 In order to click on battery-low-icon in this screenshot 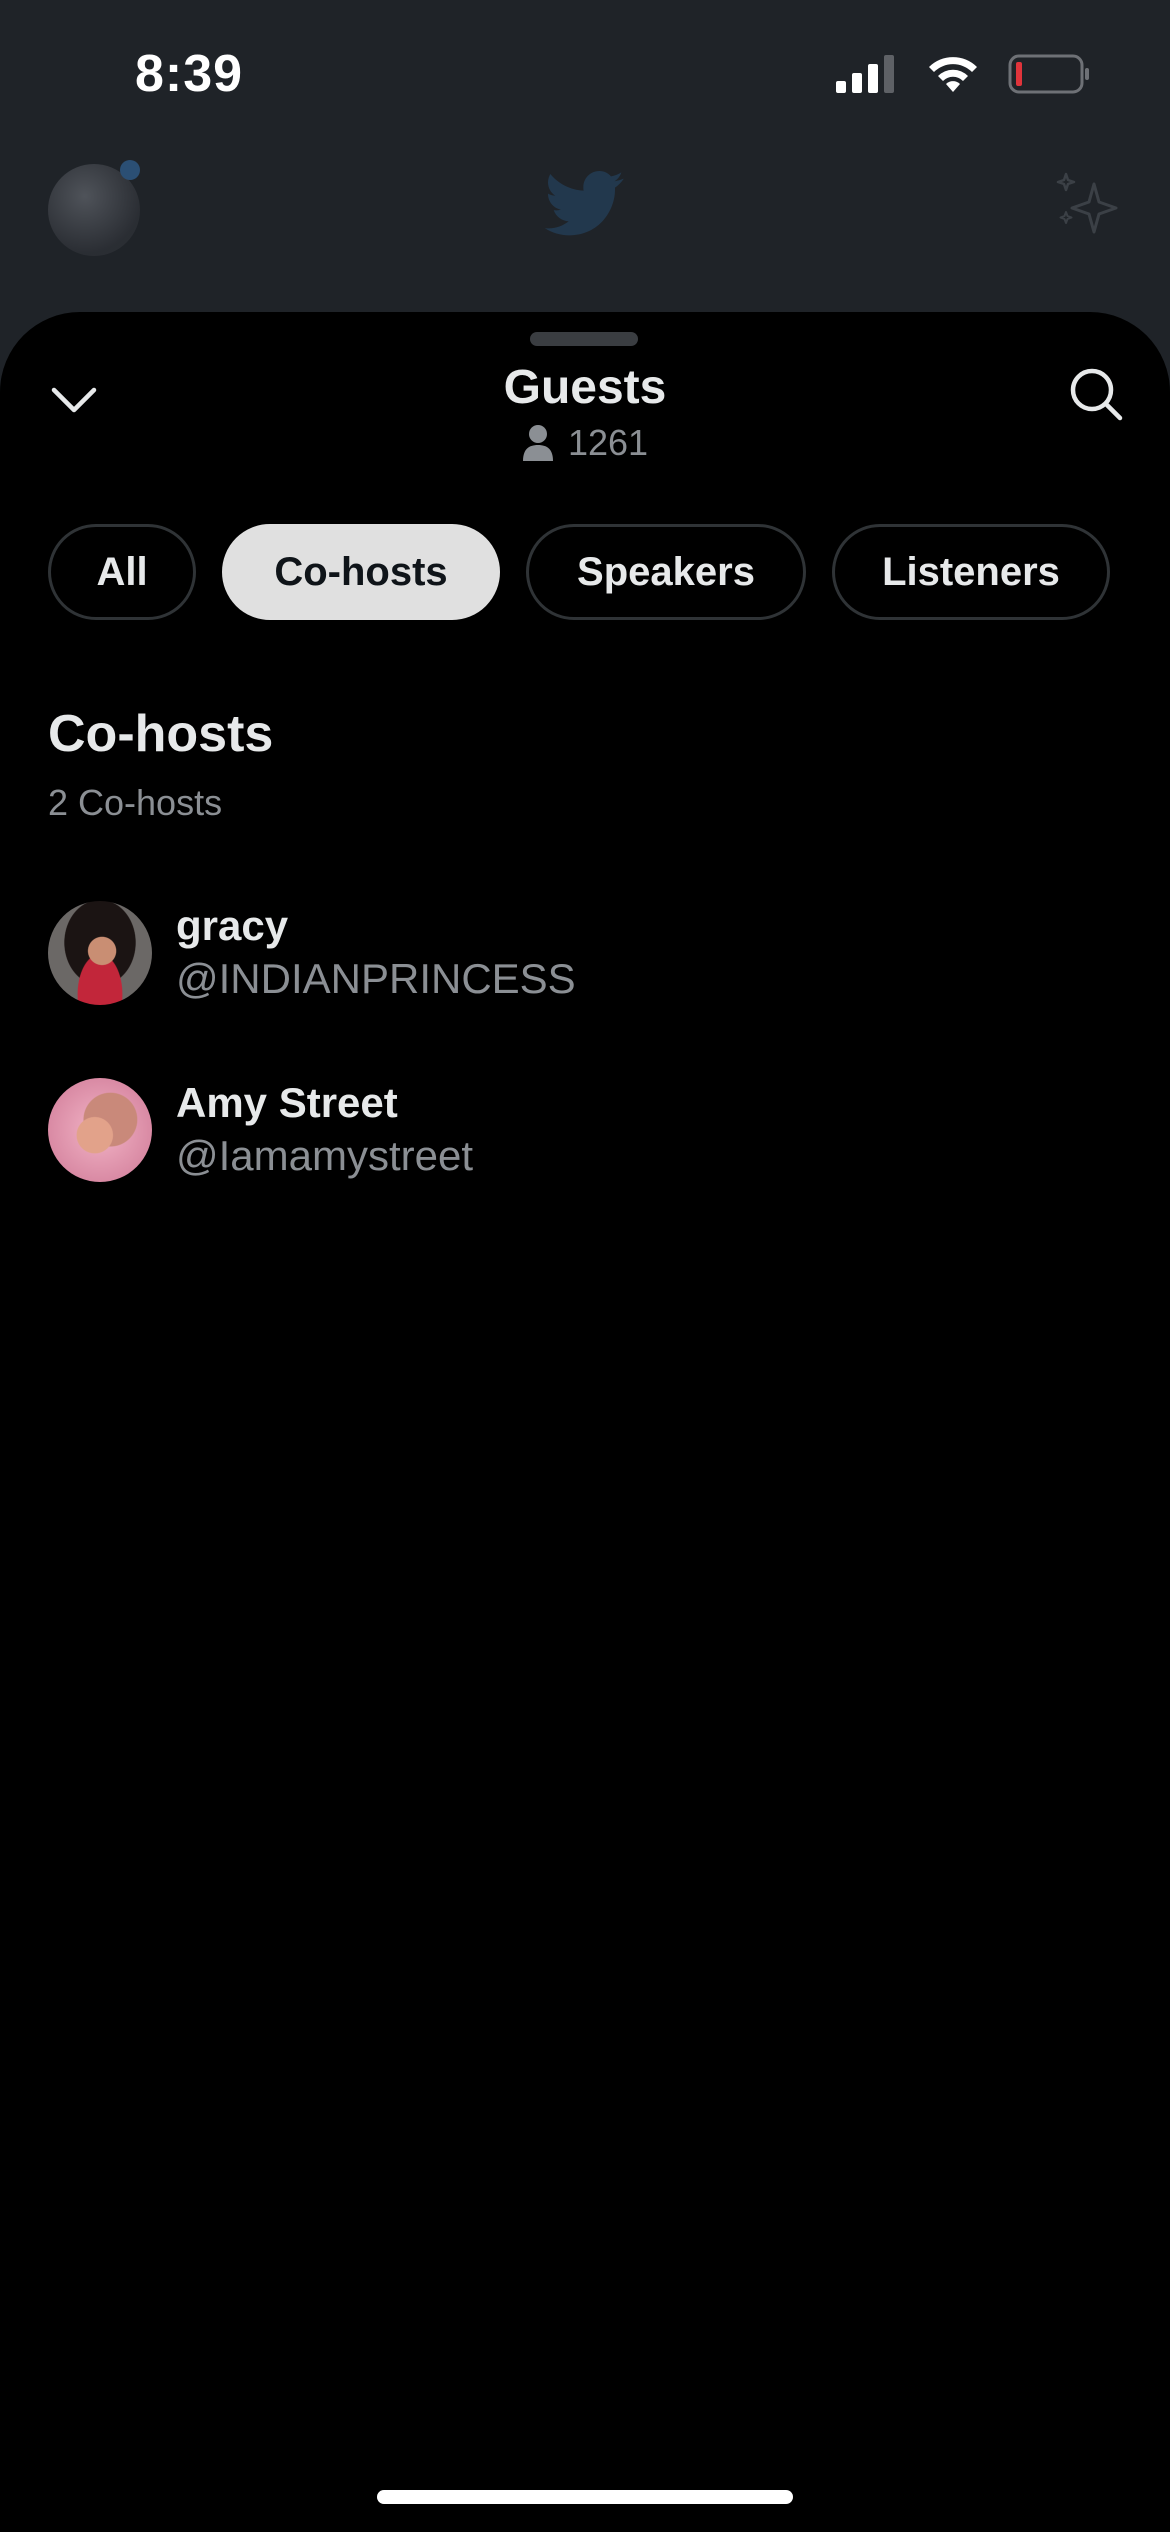, I will do `click(1048, 74)`.